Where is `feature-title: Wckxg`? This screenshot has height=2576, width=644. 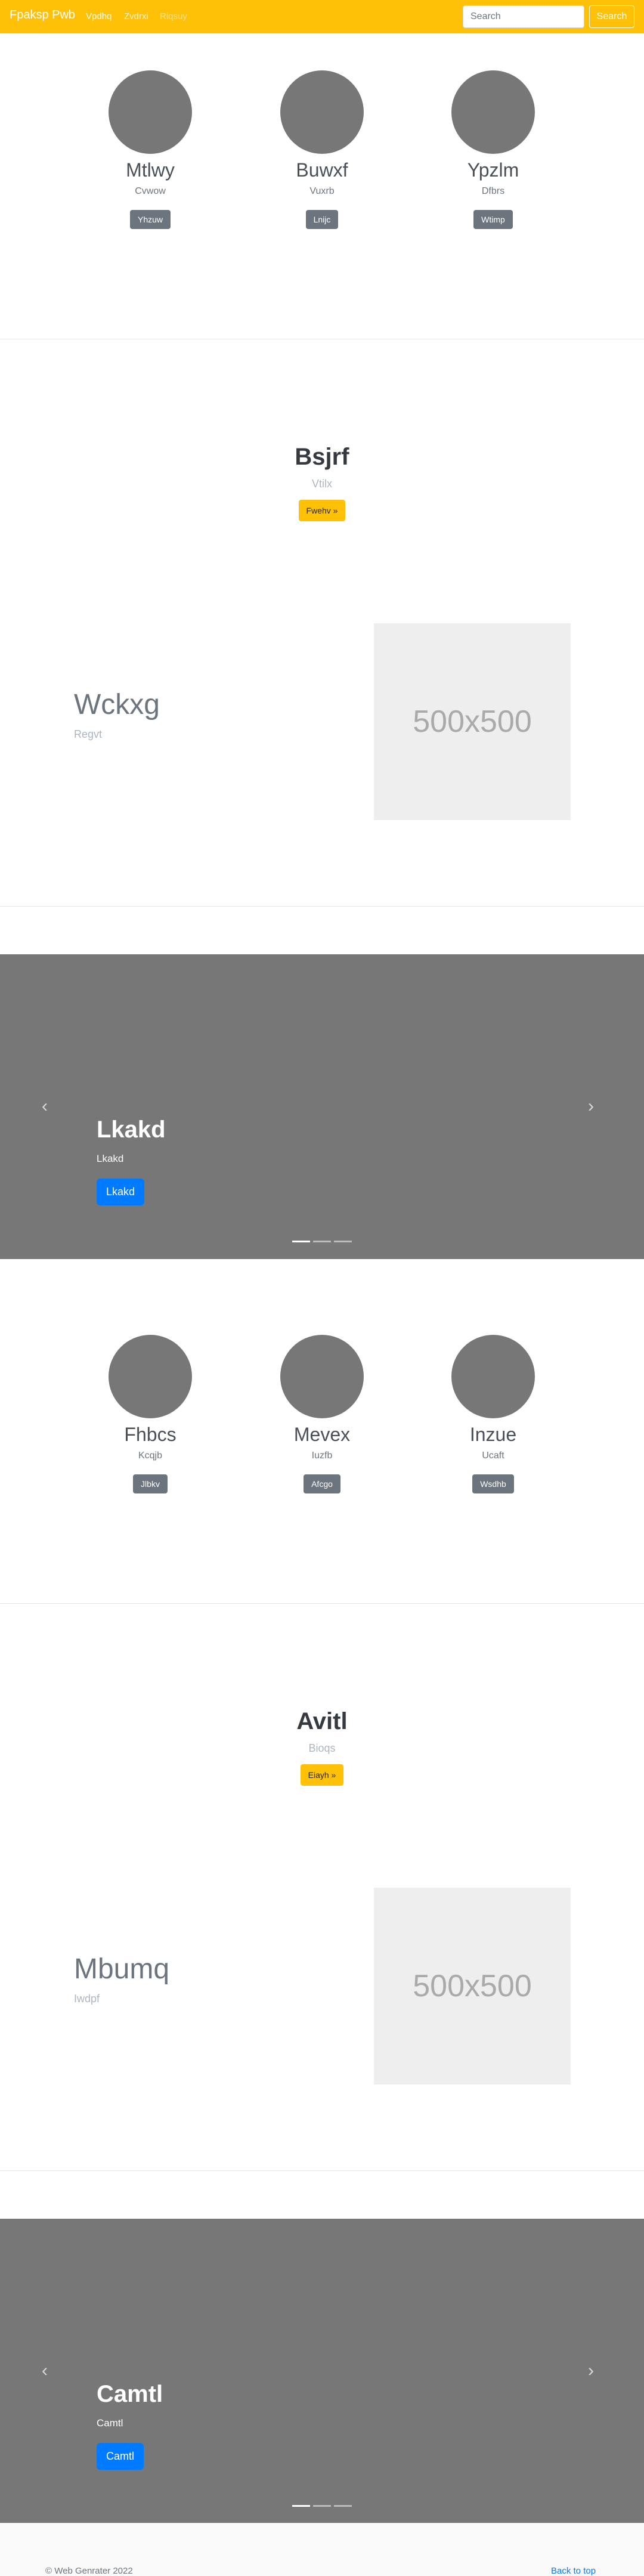 feature-title: Wckxg is located at coordinates (117, 704).